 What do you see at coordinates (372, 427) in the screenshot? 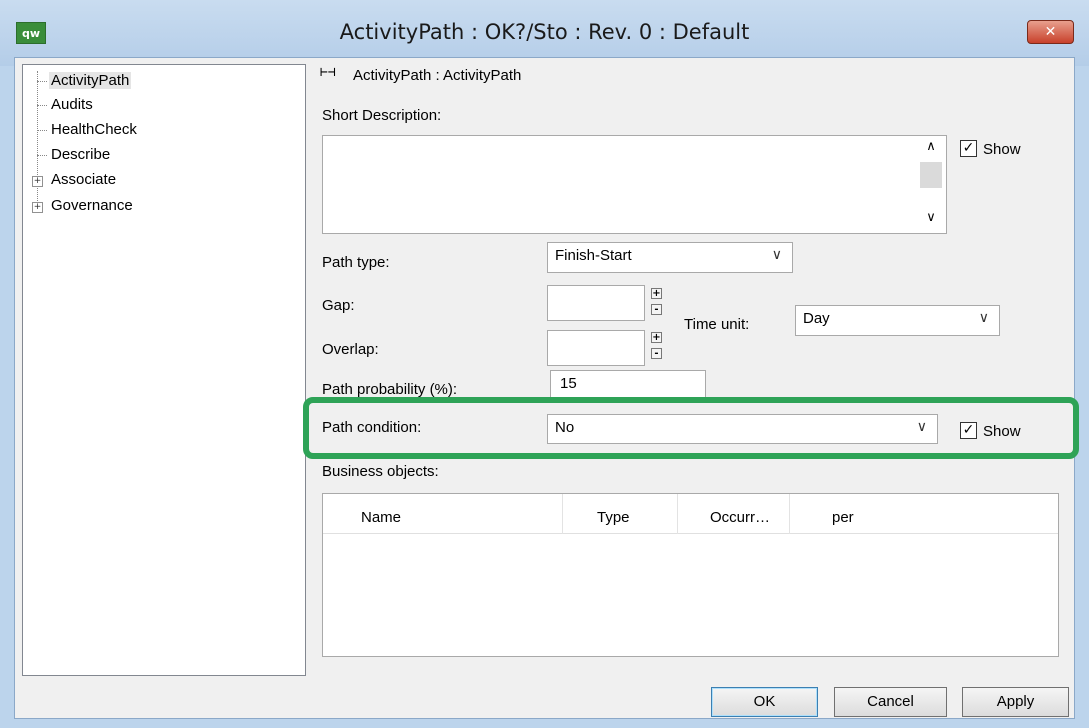
I see `path-condition-label: Path condition:` at bounding box center [372, 427].